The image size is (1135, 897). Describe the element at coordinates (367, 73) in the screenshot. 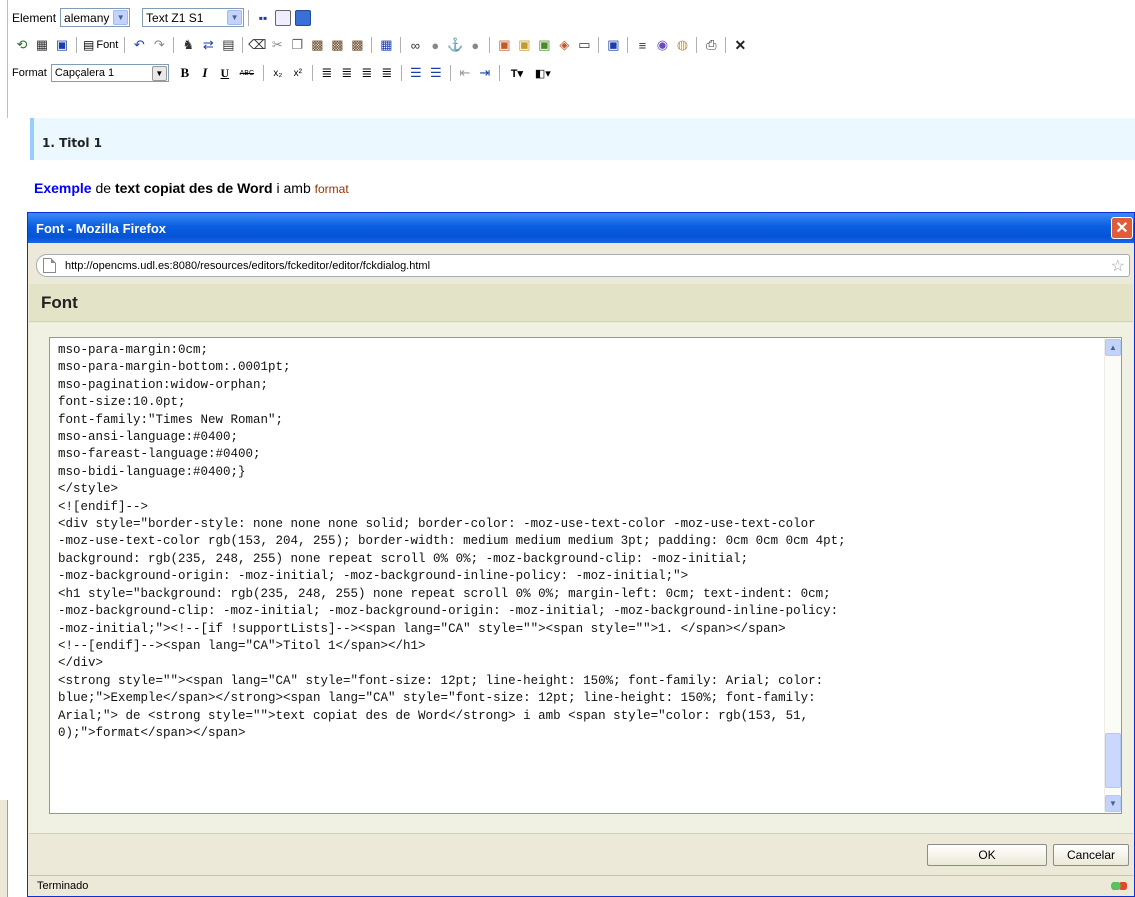

I see `align-right-icon: ≣` at that location.